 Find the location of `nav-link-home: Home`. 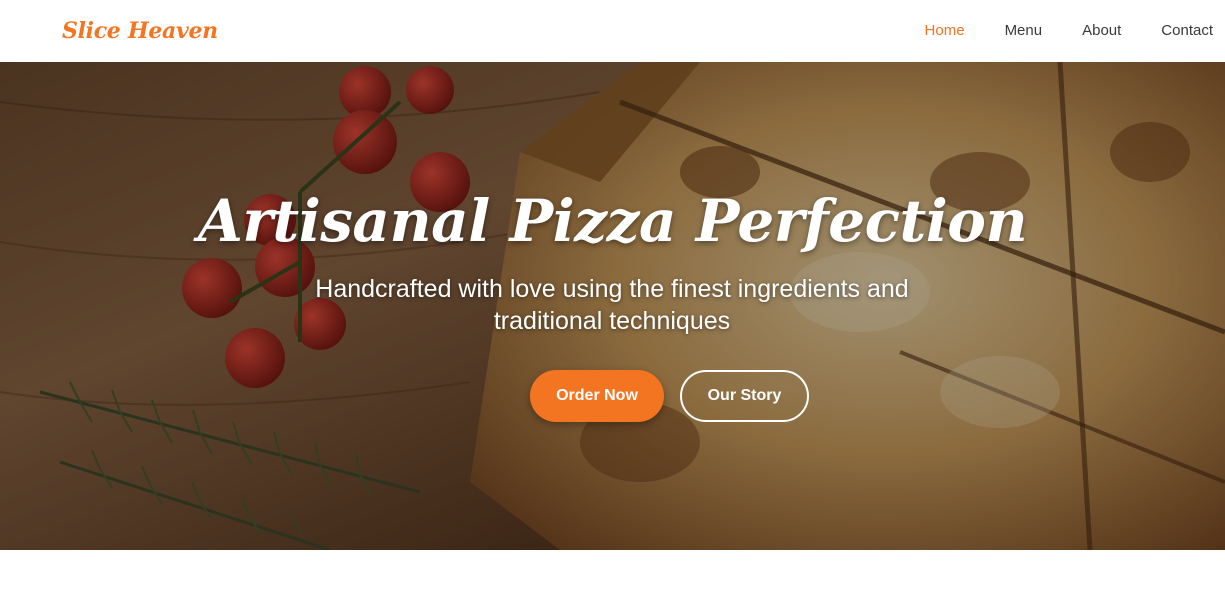

nav-link-home: Home is located at coordinates (945, 31).